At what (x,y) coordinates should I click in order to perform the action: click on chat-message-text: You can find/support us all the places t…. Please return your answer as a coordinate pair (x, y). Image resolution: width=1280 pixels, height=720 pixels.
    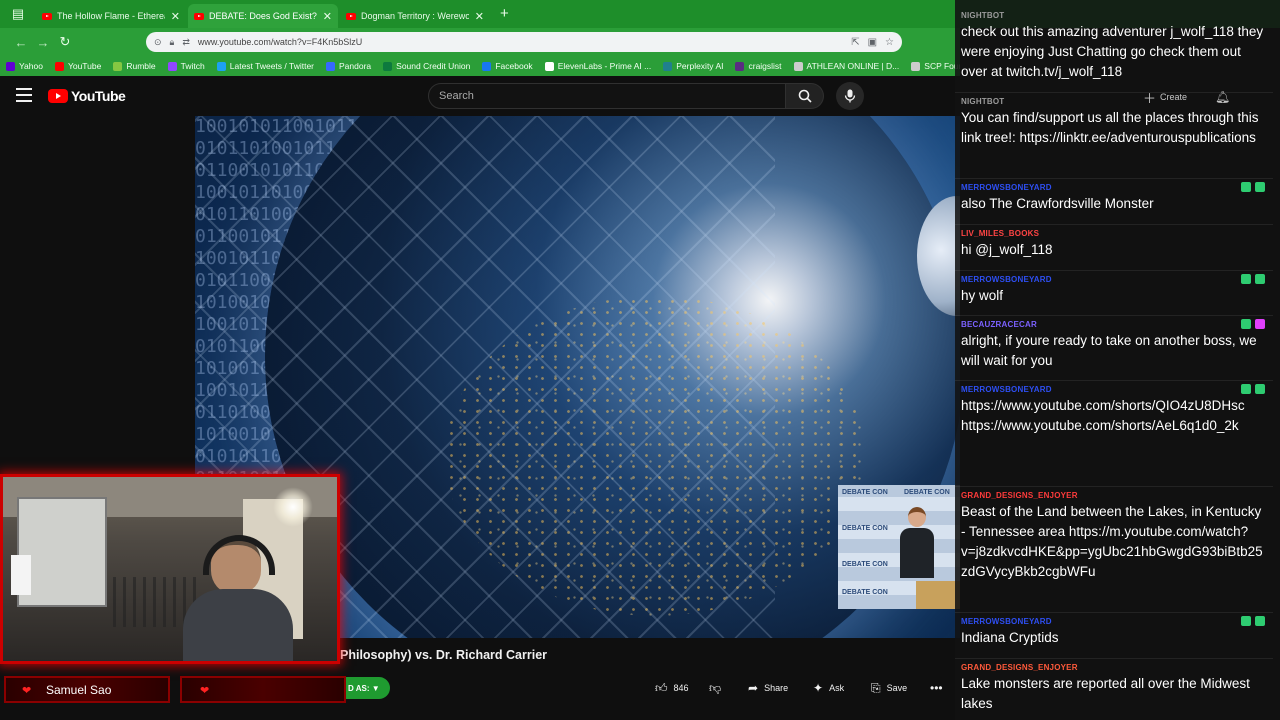
    Looking at the image, I should click on (1110, 127).